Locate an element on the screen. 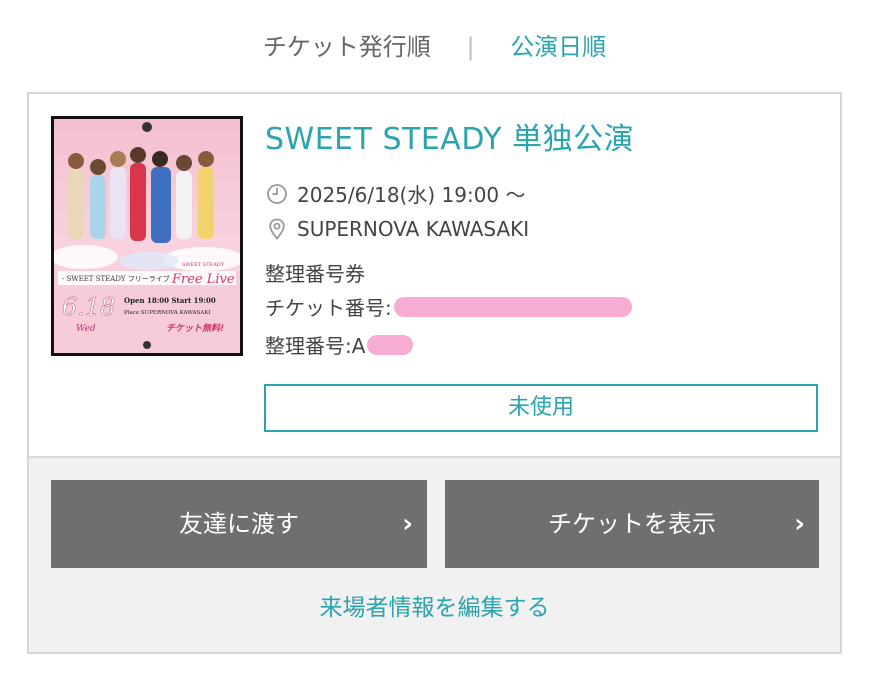 The image size is (869, 673). event-datetime: 2025/6/18(水) 19:00 ～ is located at coordinates (411, 195).